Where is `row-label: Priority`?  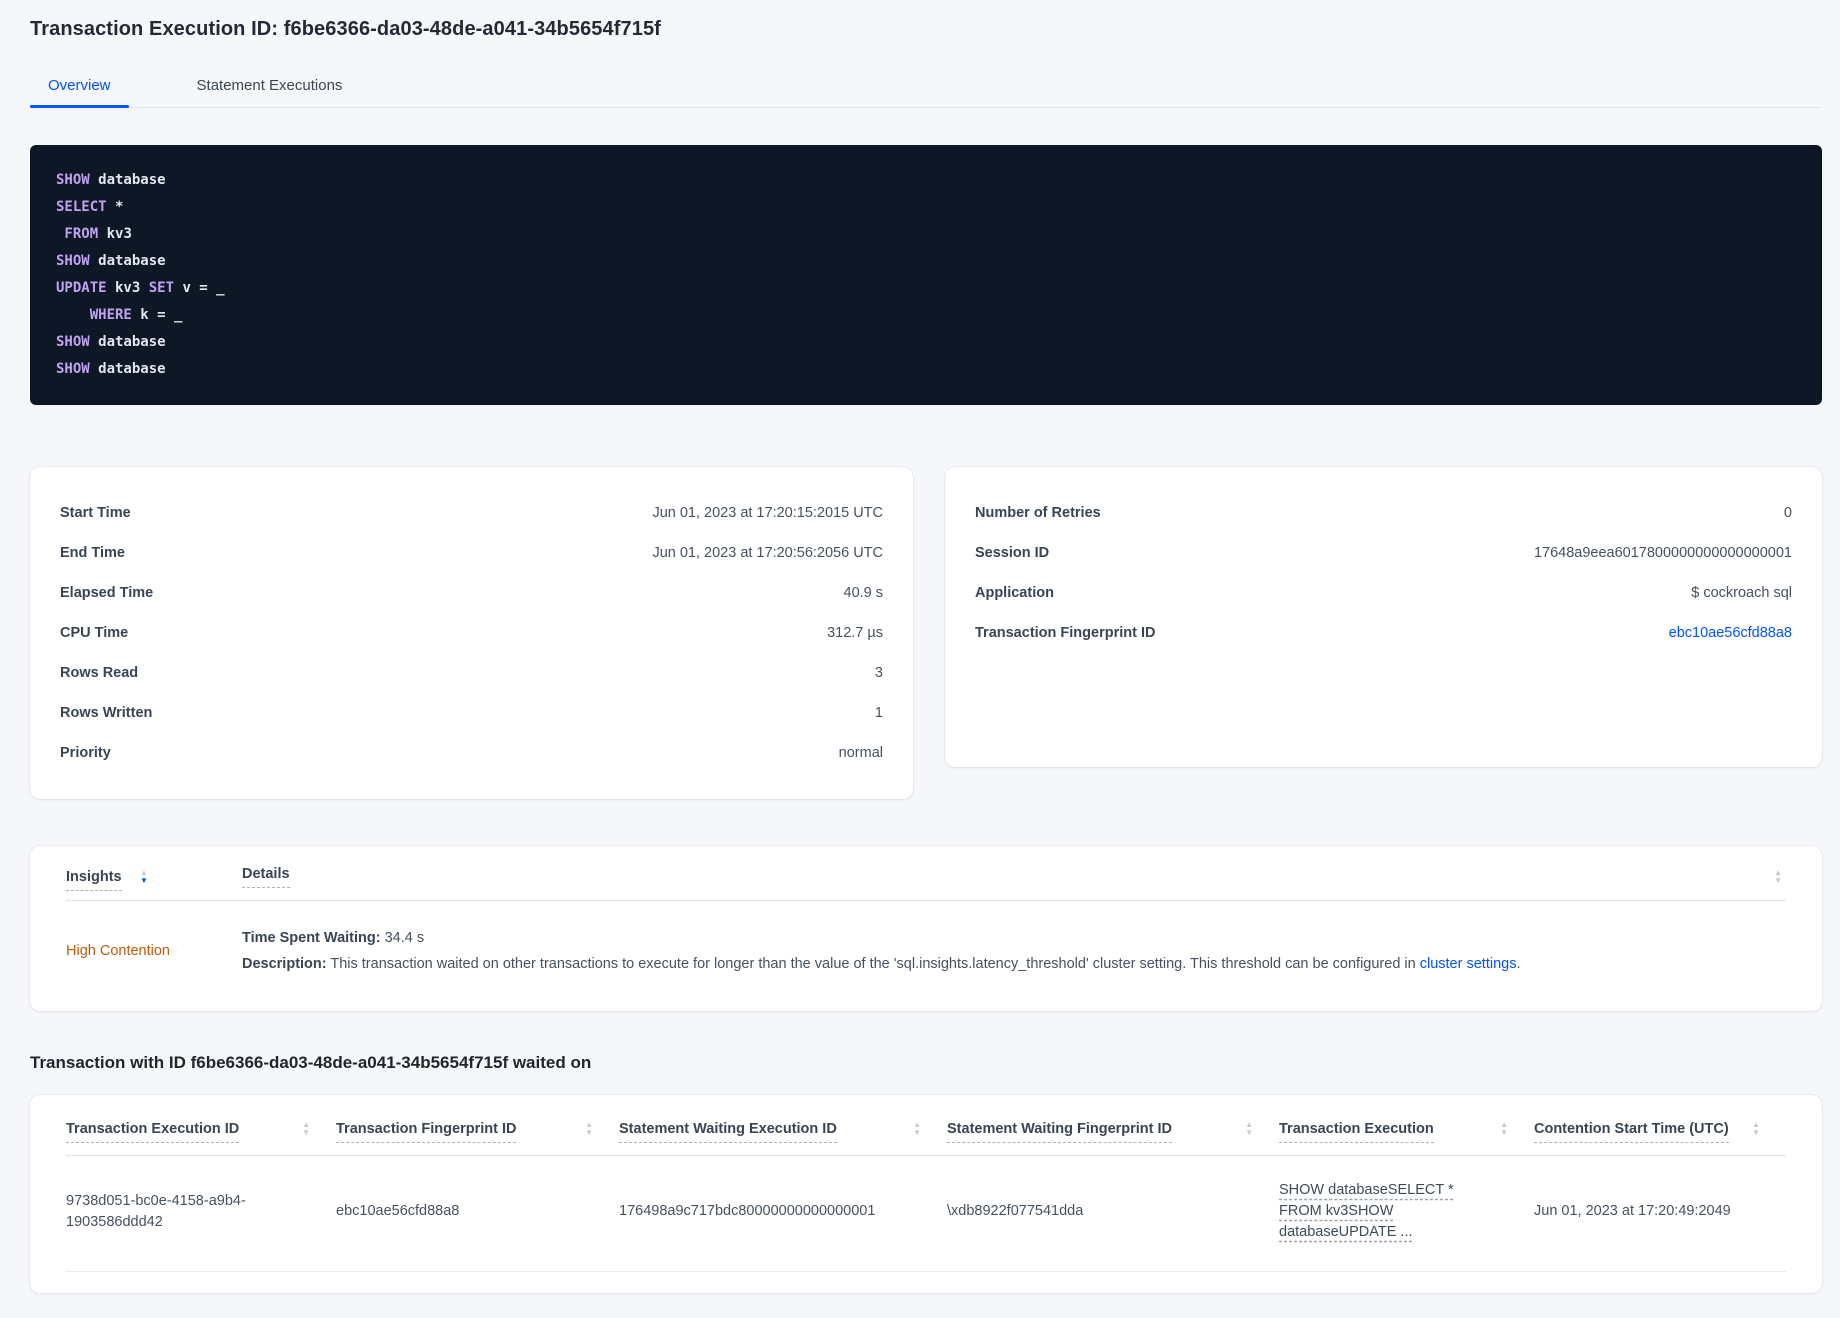 row-label: Priority is located at coordinates (85, 753).